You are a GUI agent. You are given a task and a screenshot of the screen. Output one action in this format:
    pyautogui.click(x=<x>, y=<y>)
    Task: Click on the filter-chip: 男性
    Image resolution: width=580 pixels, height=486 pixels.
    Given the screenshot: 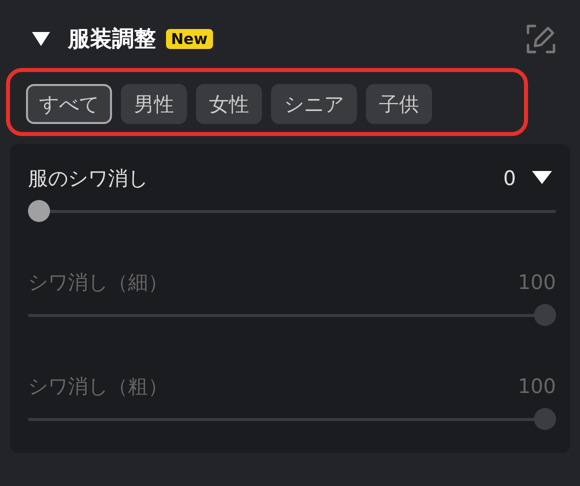 What is the action you would take?
    pyautogui.click(x=154, y=104)
    